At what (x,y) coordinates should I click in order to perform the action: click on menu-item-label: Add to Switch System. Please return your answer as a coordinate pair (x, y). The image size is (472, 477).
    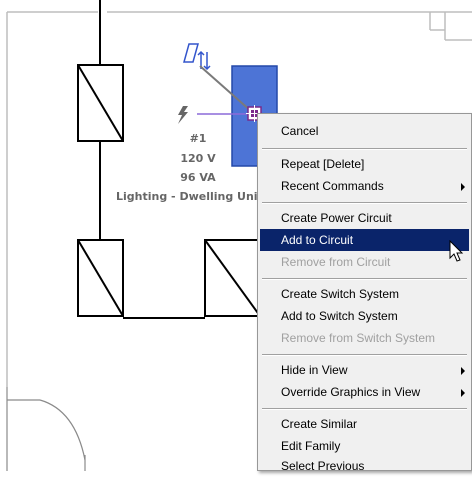
    Looking at the image, I should click on (339, 316).